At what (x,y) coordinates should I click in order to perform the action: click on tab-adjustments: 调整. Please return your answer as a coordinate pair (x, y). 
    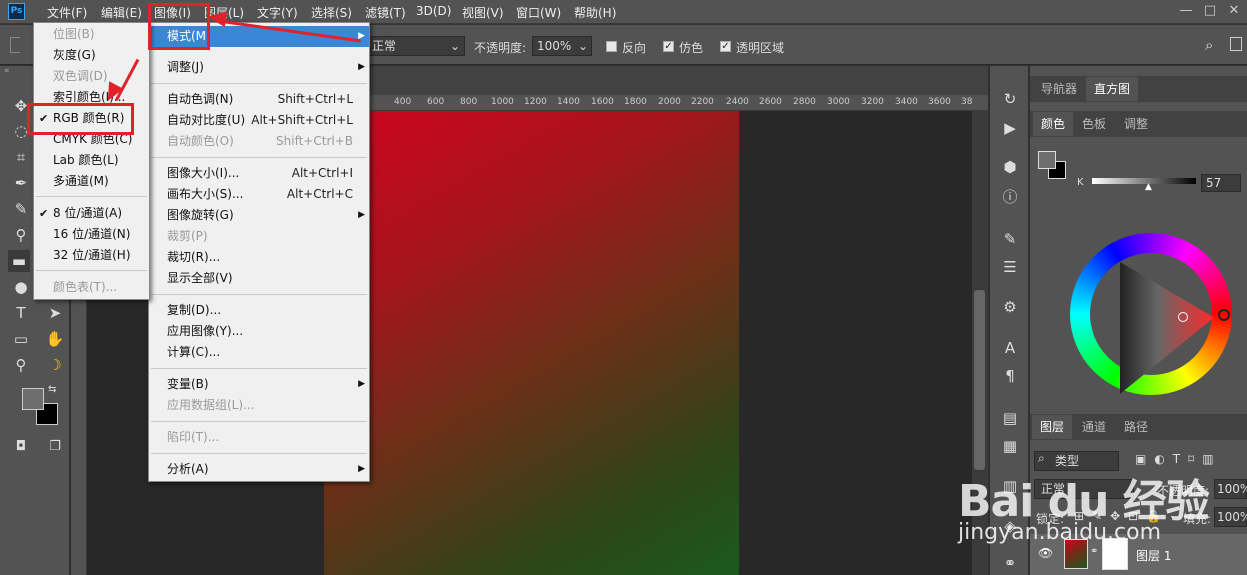
    Looking at the image, I should click on (1136, 124).